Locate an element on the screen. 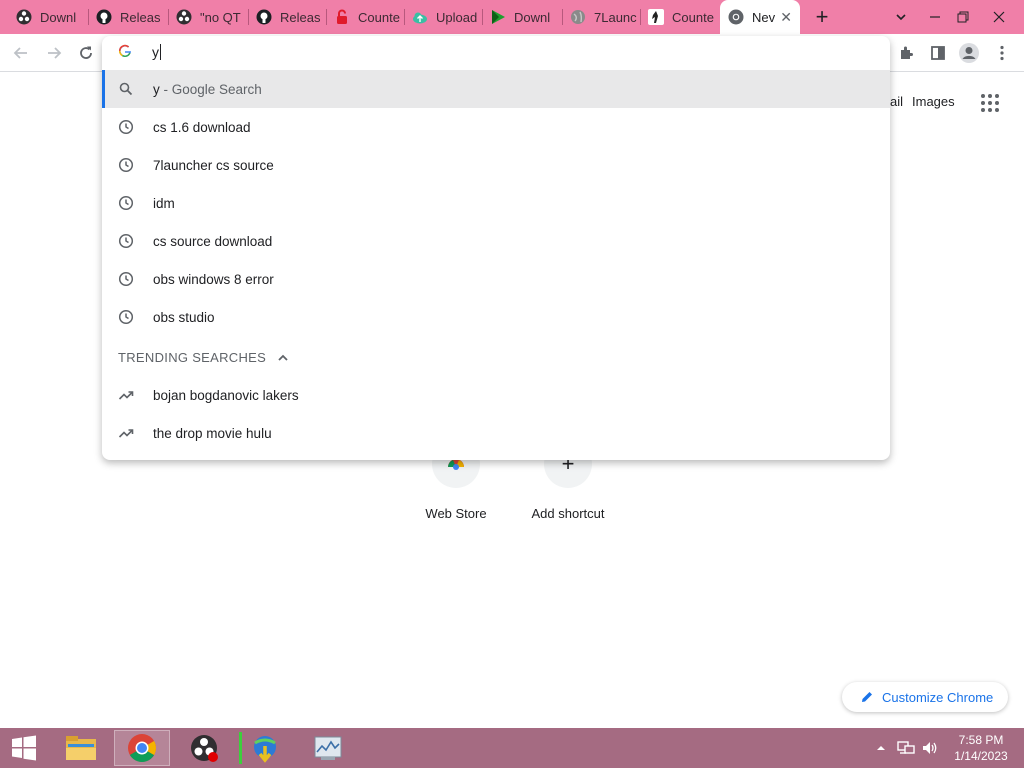 Image resolution: width=1024 pixels, height=768 pixels. tab-download-2: Downl is located at coordinates (522, 17).